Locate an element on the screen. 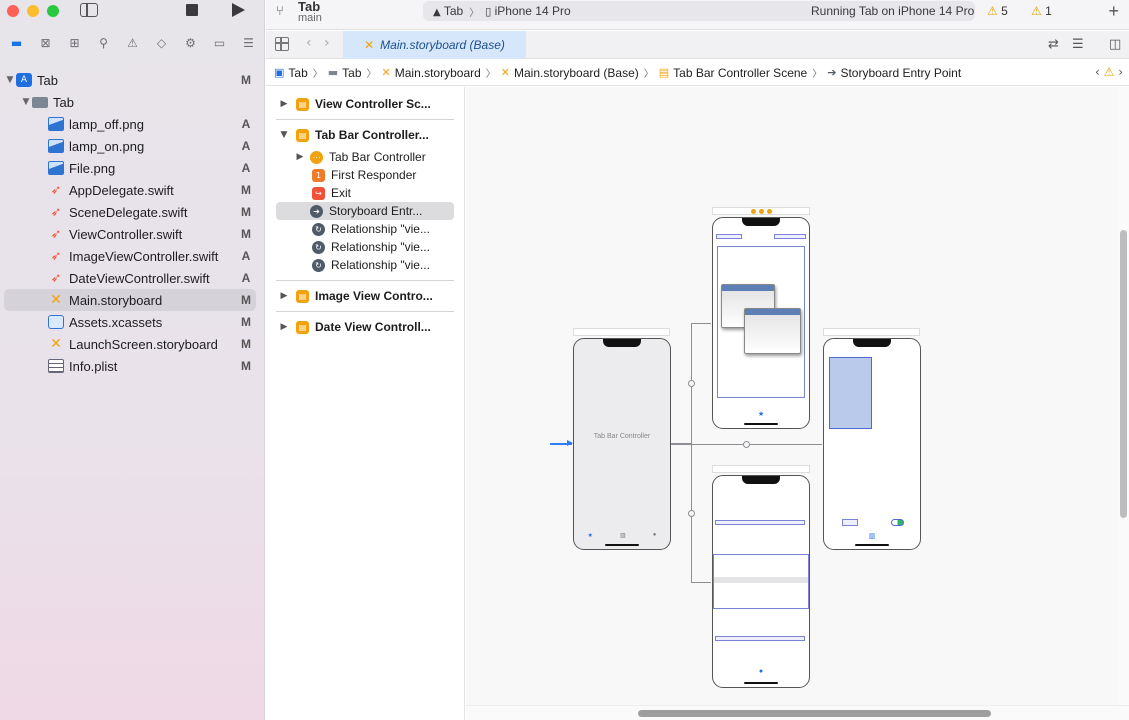 Image resolution: width=1129 pixels, height=720 pixels. star-icon: ★ is located at coordinates (590, 536).